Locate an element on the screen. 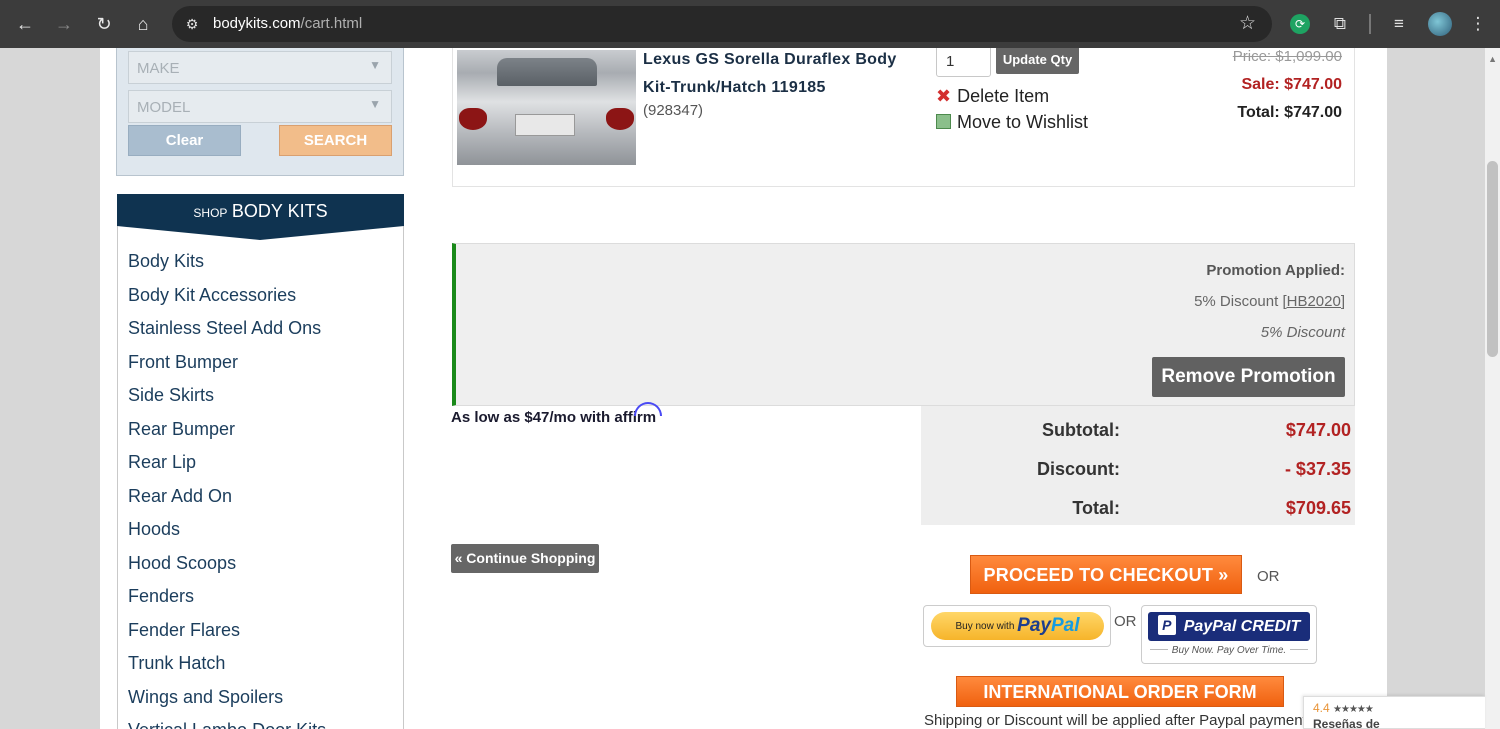 This screenshot has width=1500, height=729. star-rating-icon: ★★★★★ is located at coordinates (1353, 709).